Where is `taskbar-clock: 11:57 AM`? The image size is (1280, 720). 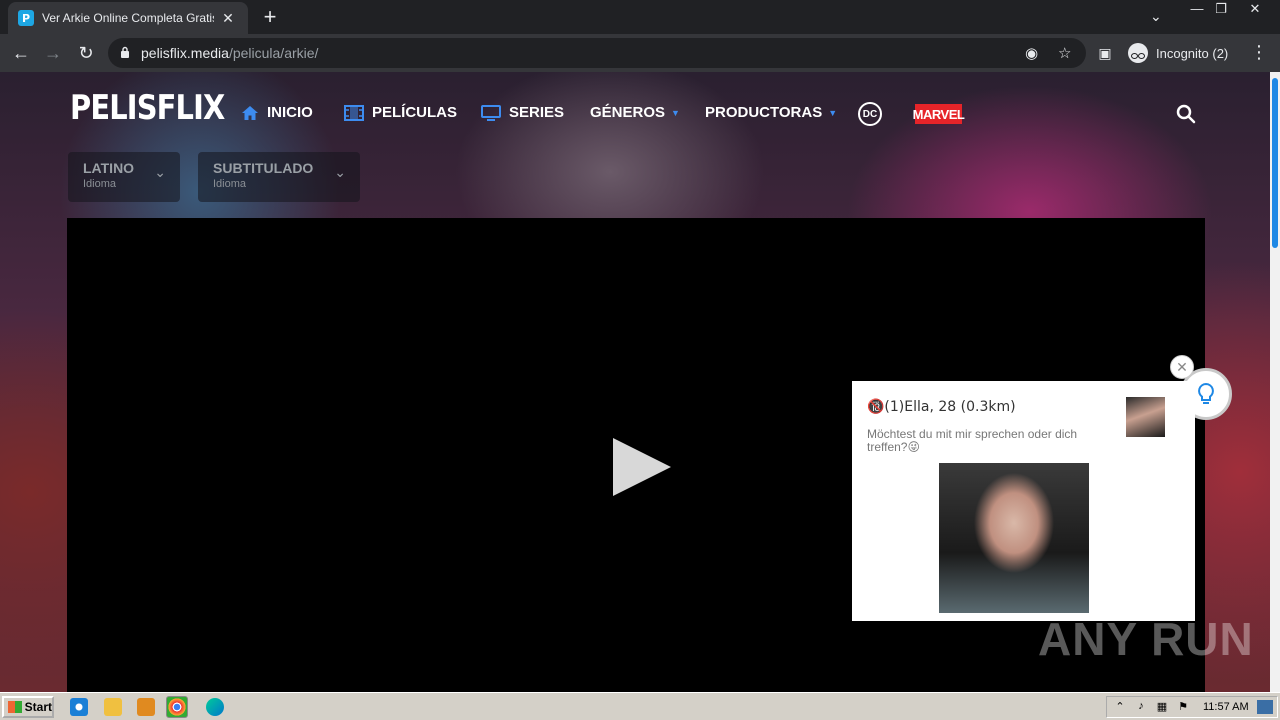 taskbar-clock: 11:57 AM is located at coordinates (1226, 707).